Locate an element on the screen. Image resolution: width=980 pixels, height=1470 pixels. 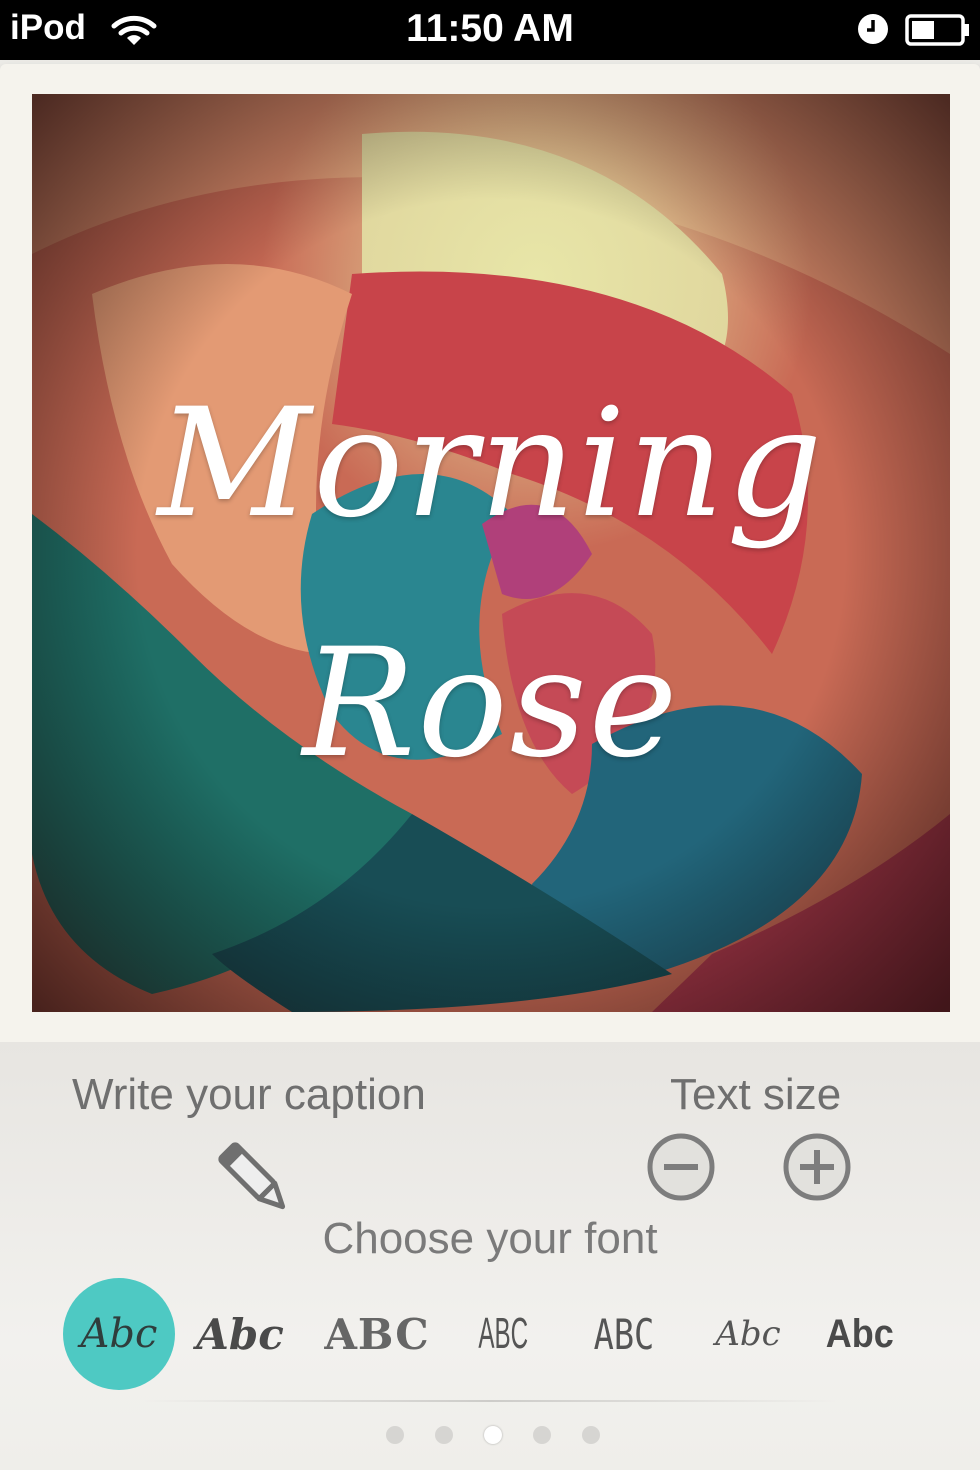
choose-font-label: Choose your font is located at coordinates (490, 1238).